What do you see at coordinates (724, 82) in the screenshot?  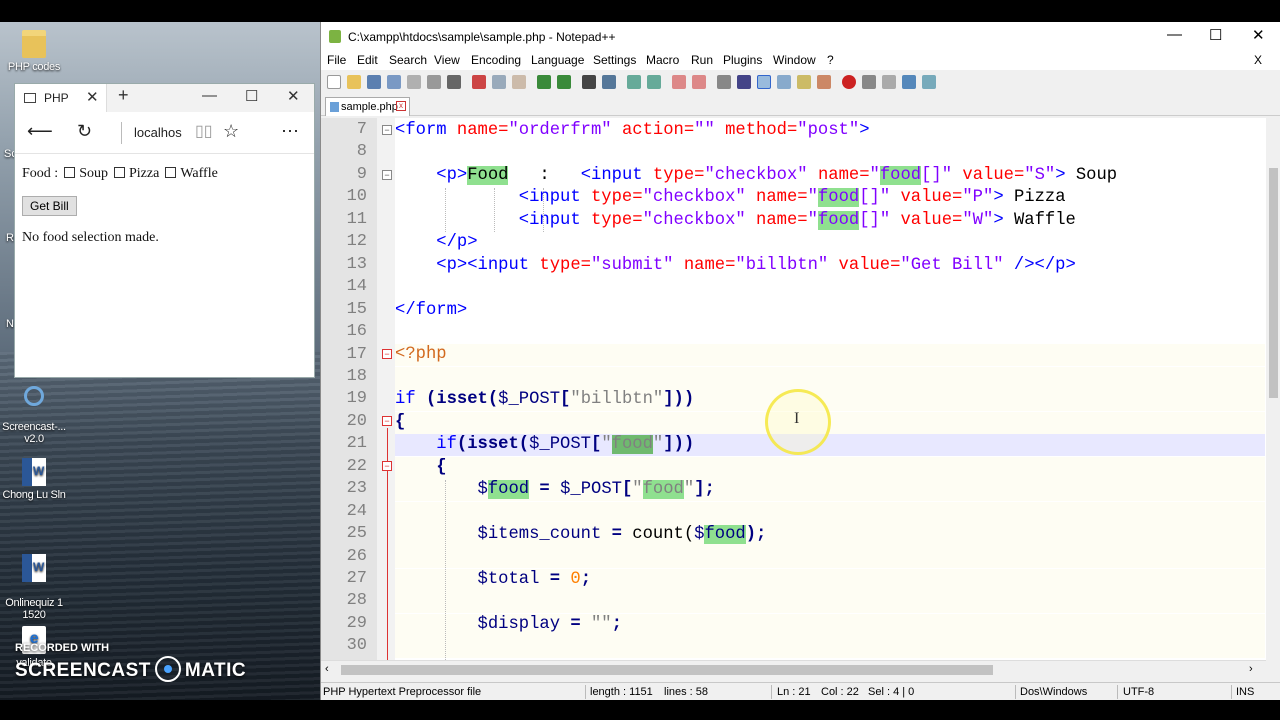 I see `word-wrap-icon` at bounding box center [724, 82].